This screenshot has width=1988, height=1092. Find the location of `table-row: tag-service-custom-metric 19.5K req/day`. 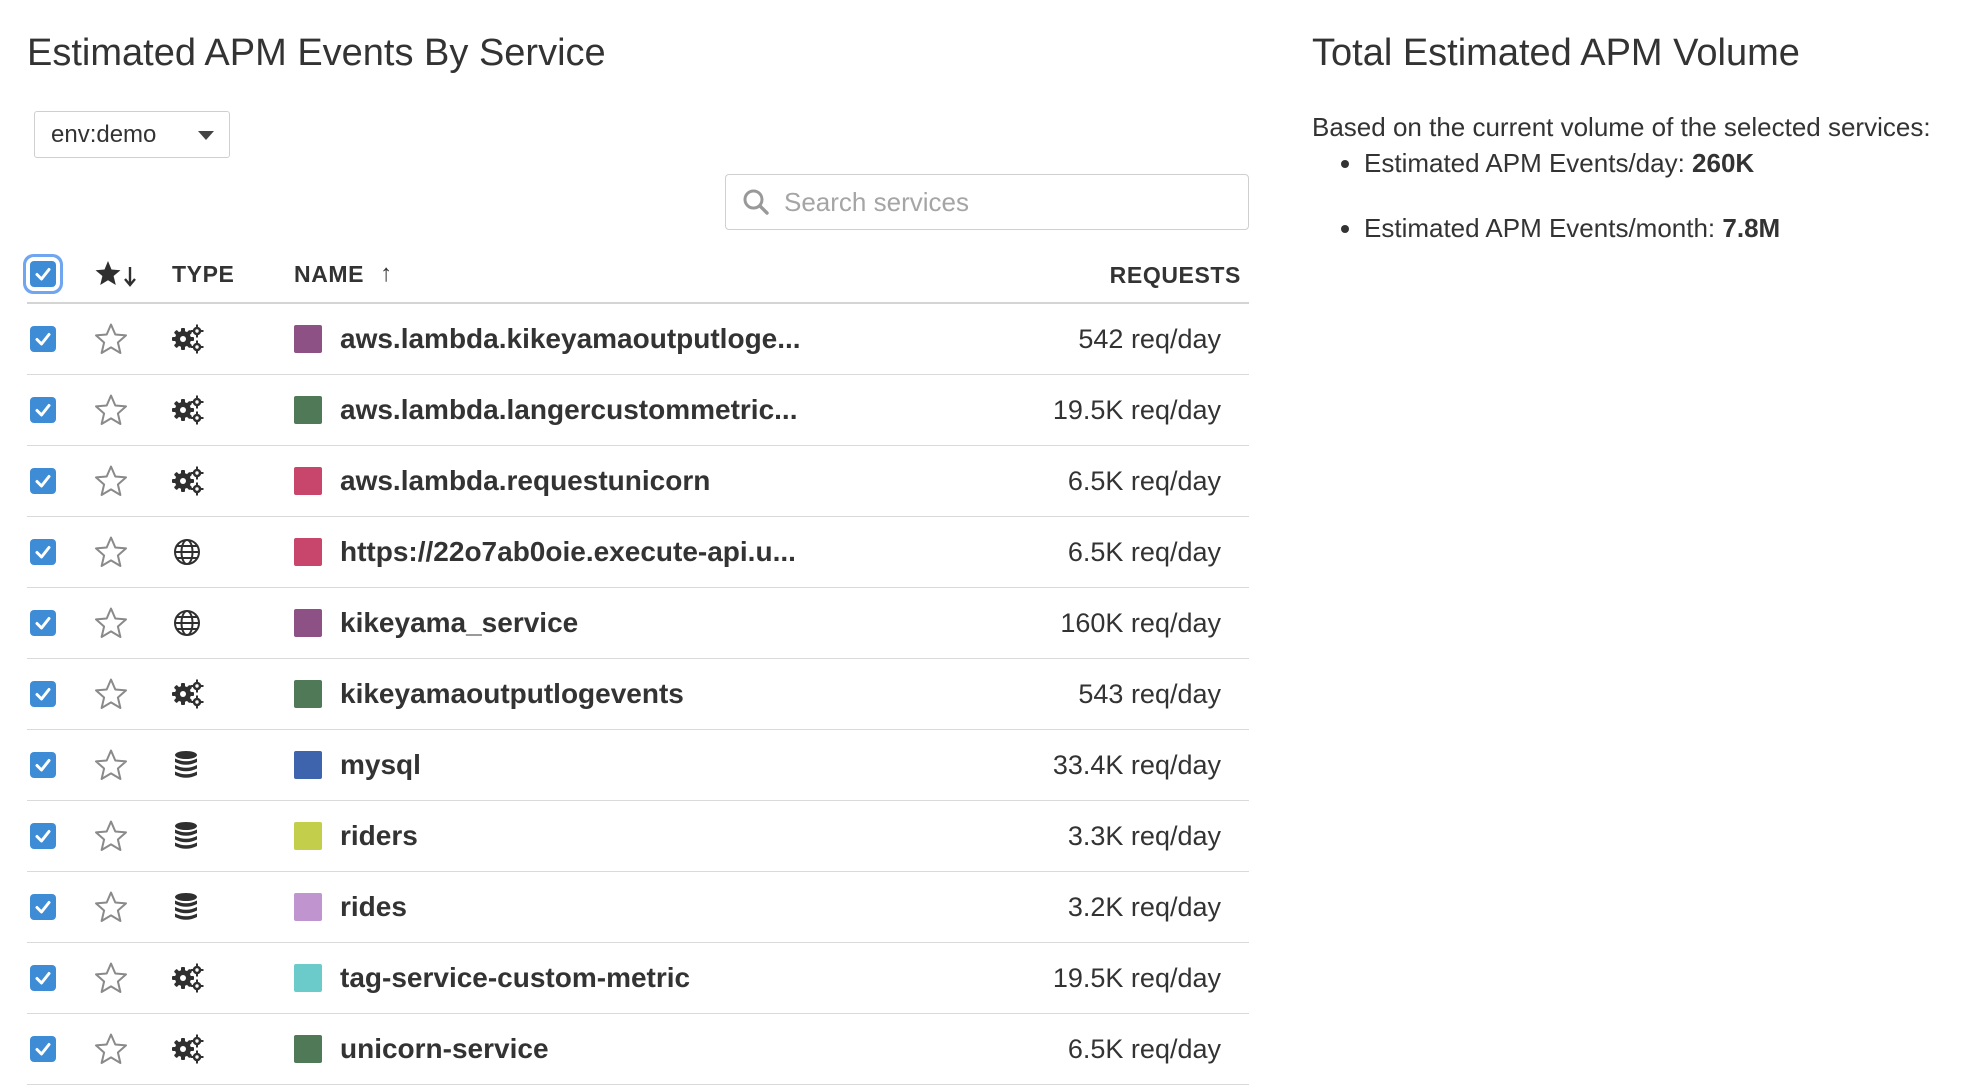

table-row: tag-service-custom-metric 19.5K req/day is located at coordinates (638, 978).